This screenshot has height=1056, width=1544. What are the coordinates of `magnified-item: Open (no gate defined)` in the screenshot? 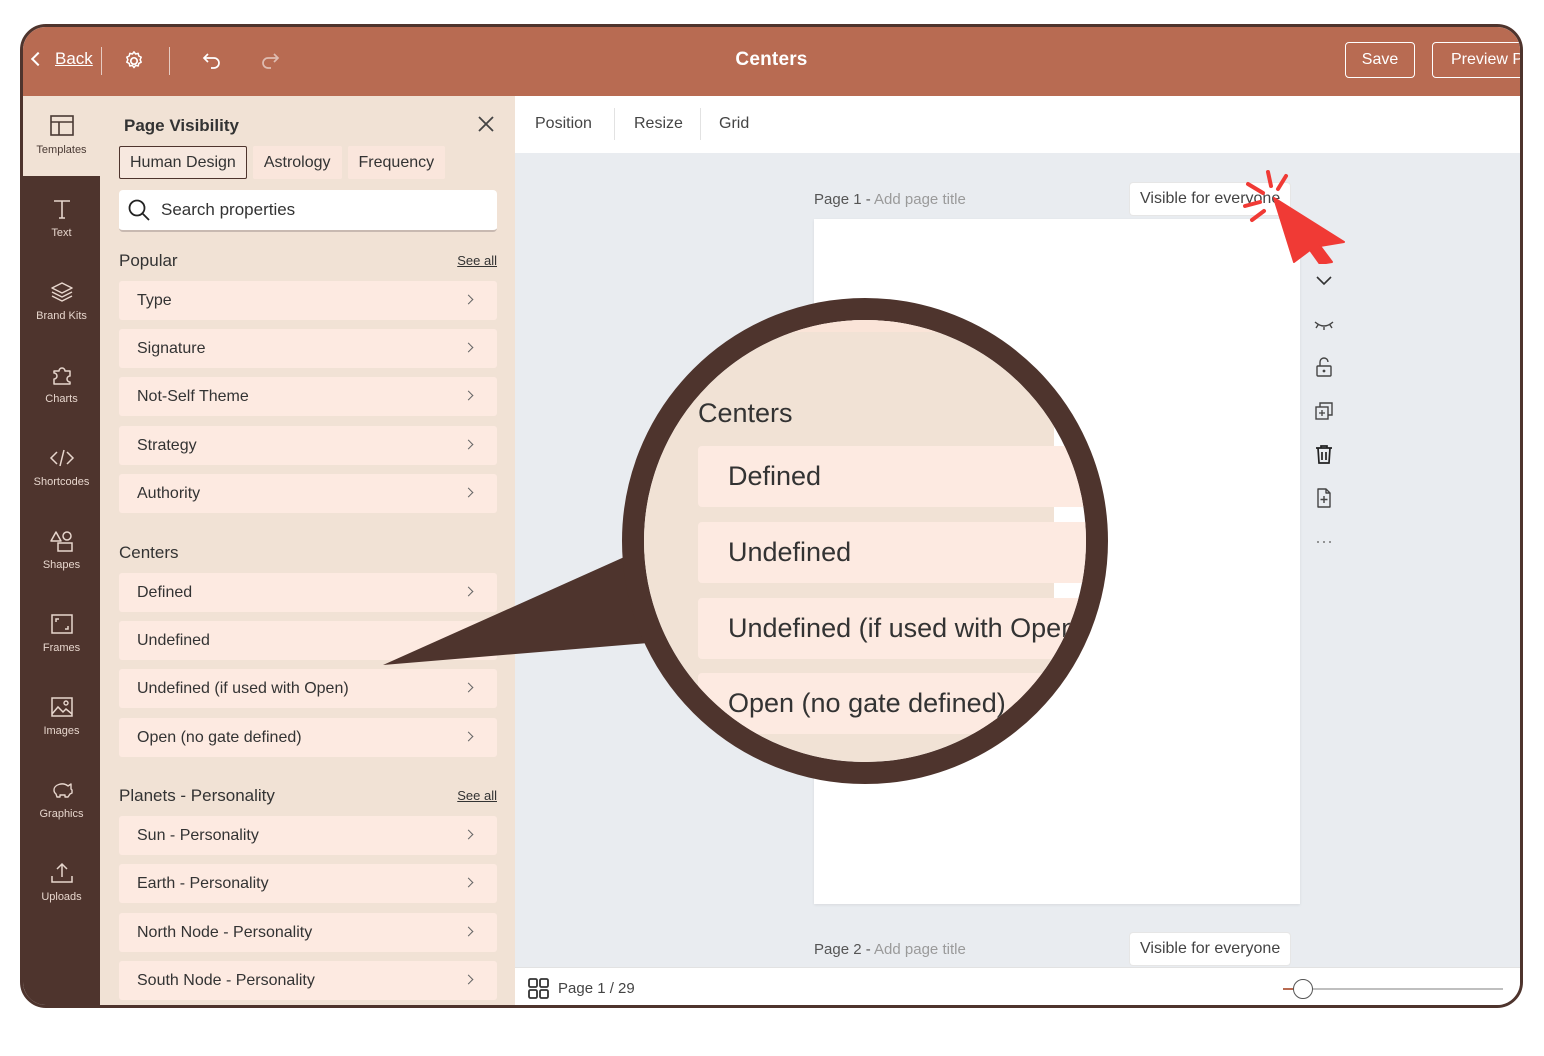 It's located at (892, 703).